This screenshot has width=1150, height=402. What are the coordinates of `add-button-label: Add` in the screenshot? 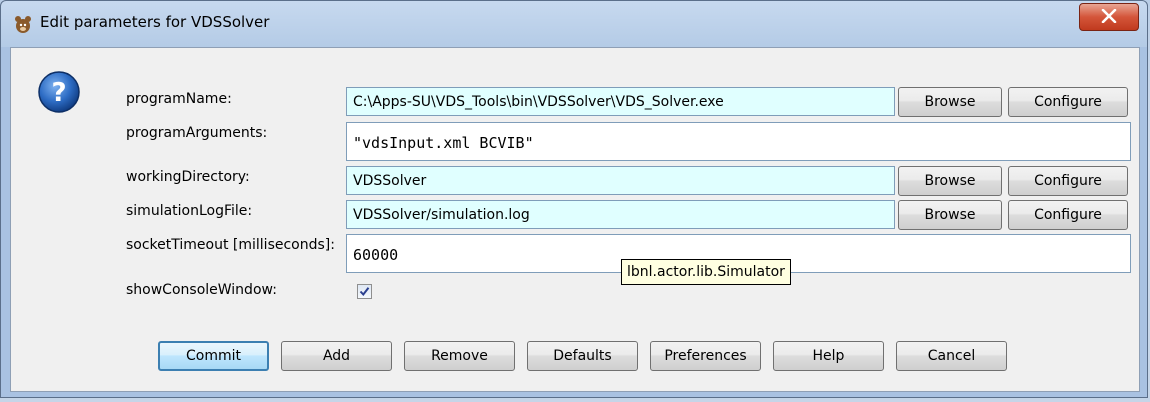 It's located at (336, 356).